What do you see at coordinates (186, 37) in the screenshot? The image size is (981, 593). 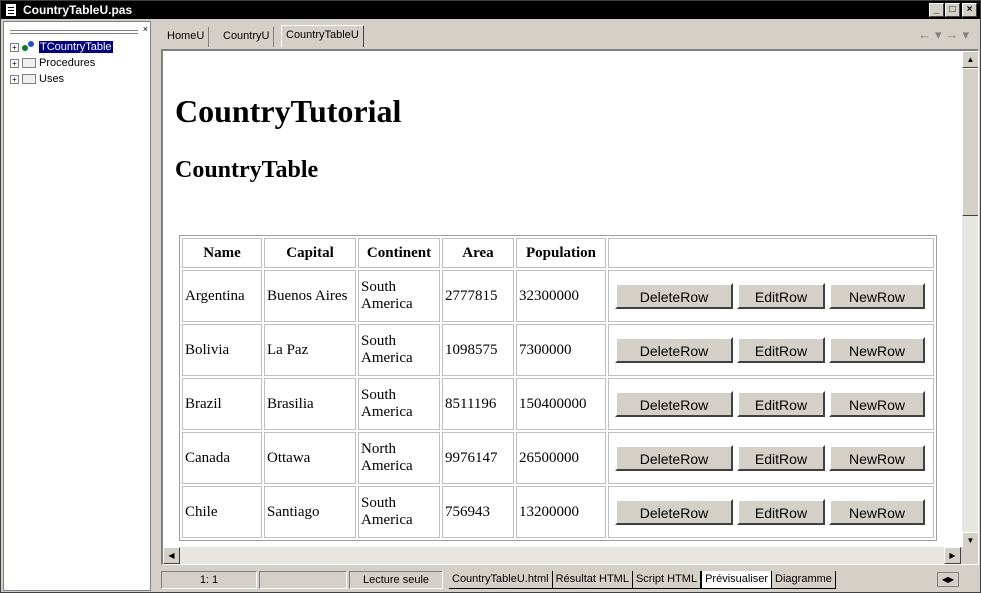 I see `tab-homeu: HomeU` at bounding box center [186, 37].